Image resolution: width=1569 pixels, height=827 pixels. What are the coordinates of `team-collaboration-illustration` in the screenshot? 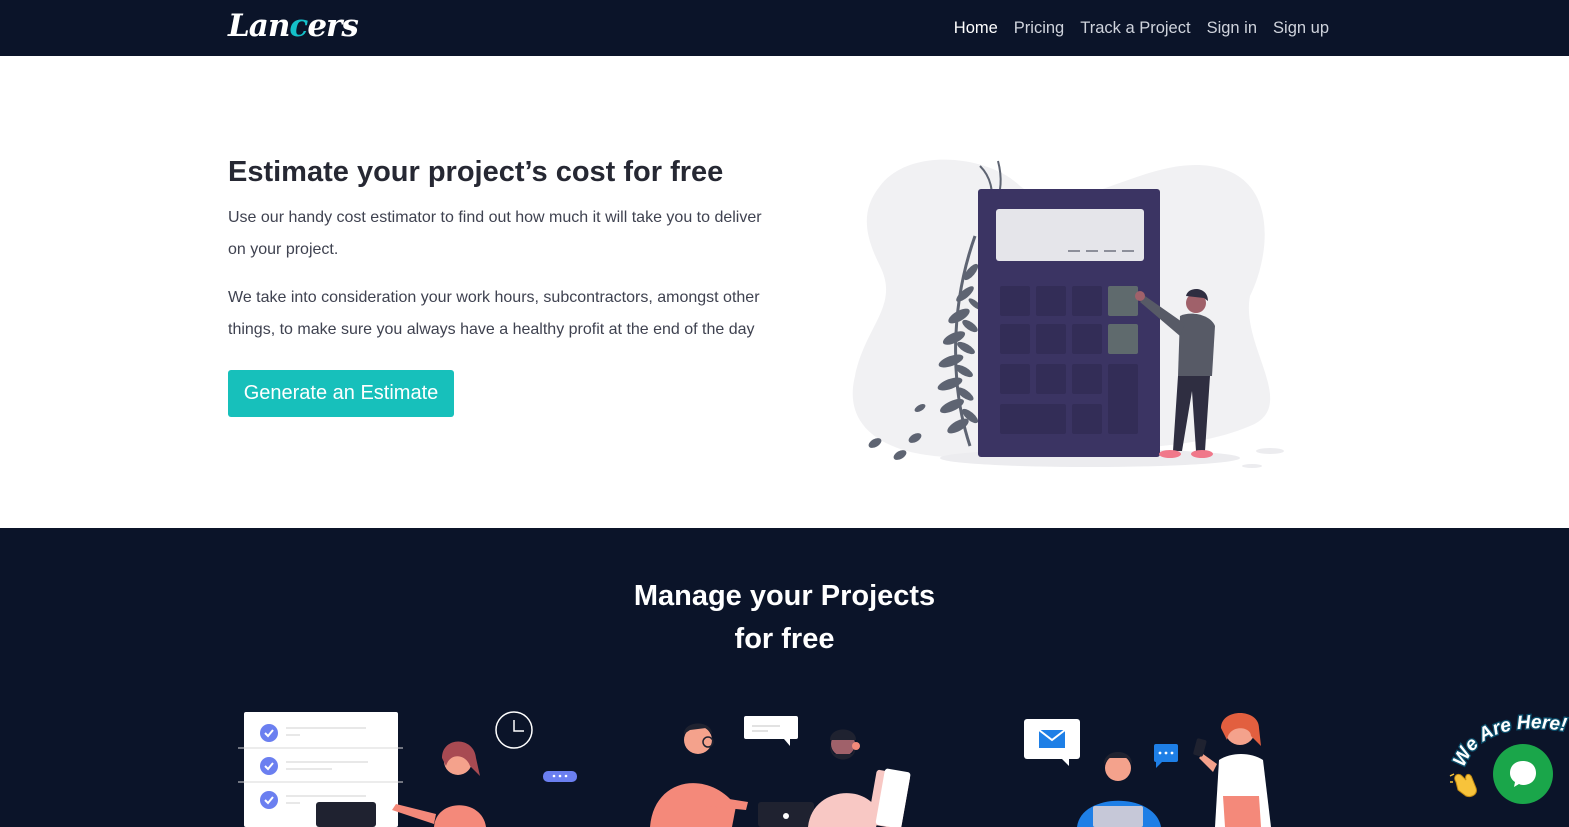 It's located at (780, 771).